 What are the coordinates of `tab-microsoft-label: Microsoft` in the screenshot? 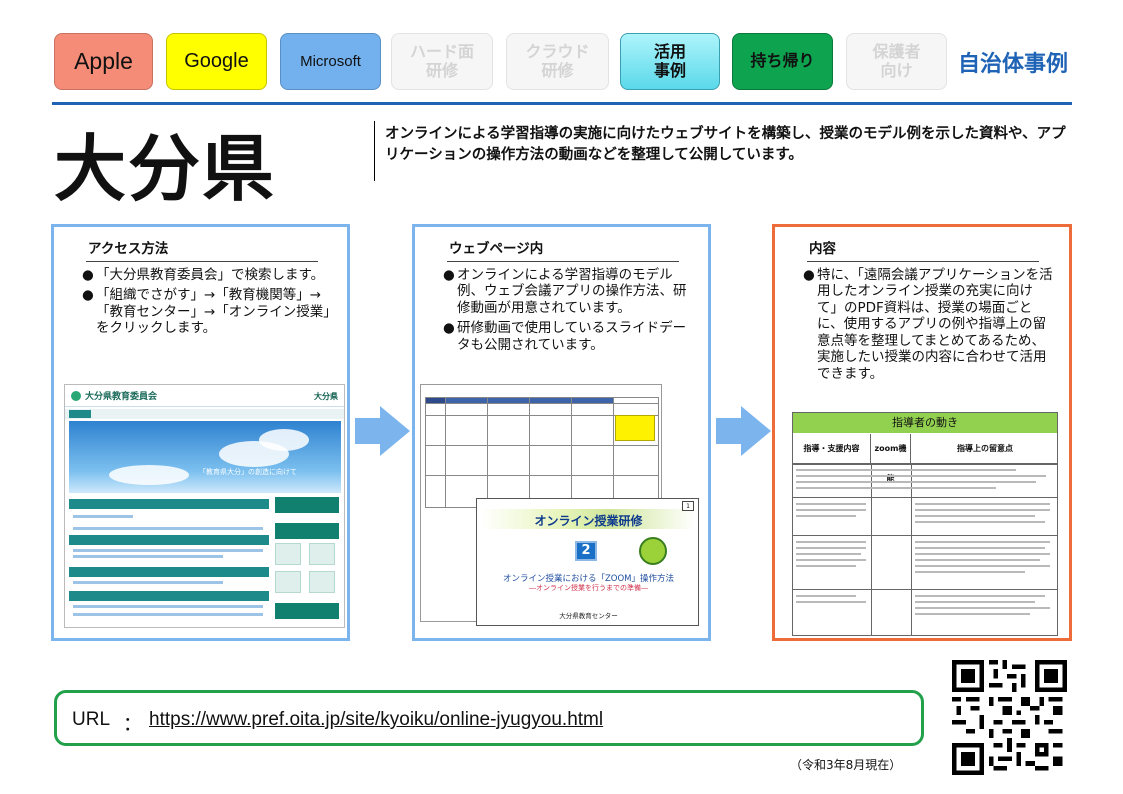 It's located at (330, 61).